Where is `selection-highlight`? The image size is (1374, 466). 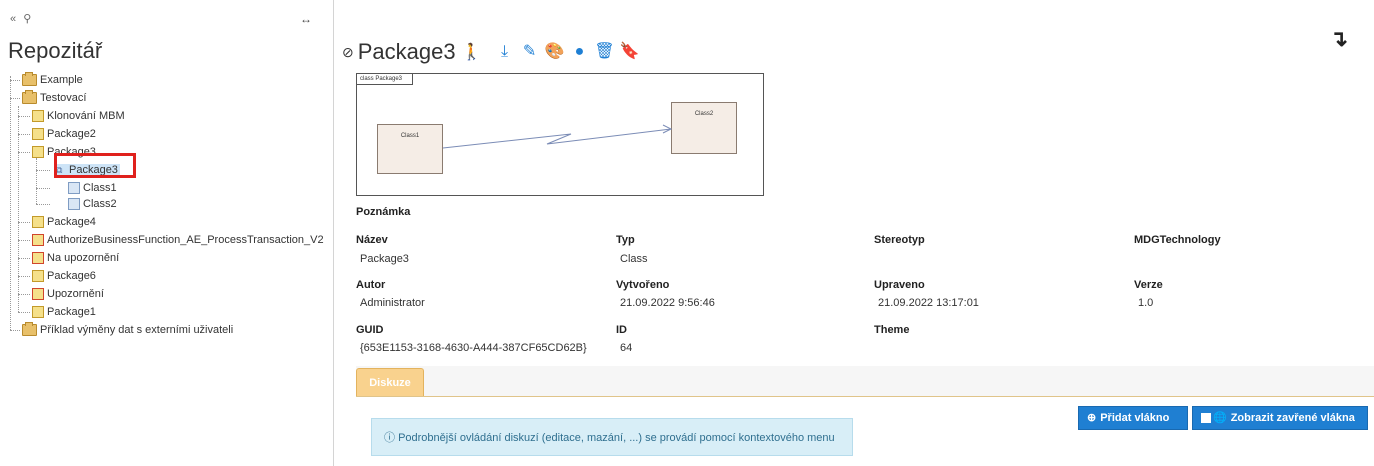
selection-highlight is located at coordinates (95, 165).